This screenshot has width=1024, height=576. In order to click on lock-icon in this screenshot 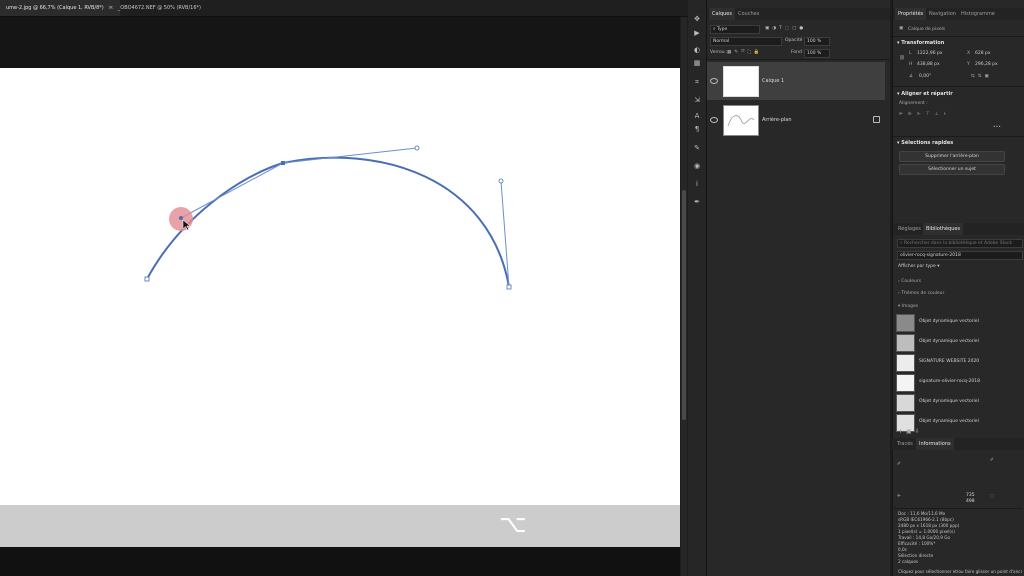, I will do `click(876, 119)`.